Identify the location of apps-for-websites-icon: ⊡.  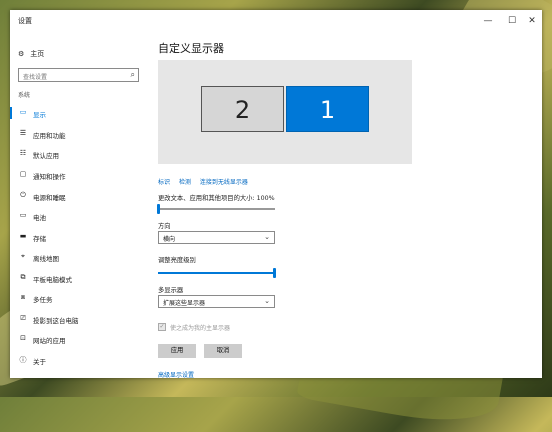
(23, 338).